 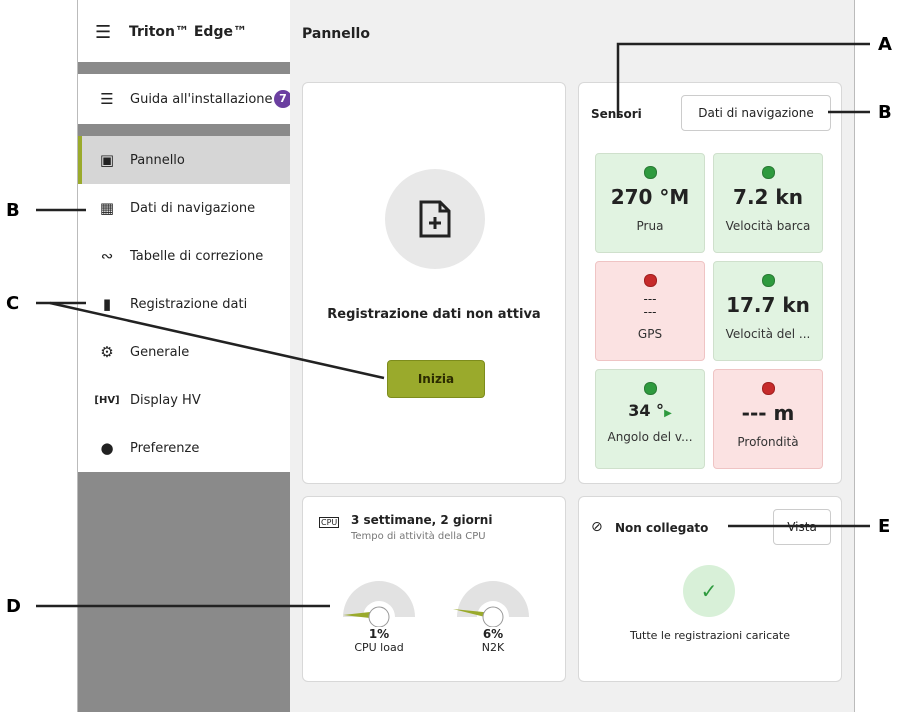 I want to click on annotation-label-a: A, so click(x=885, y=44).